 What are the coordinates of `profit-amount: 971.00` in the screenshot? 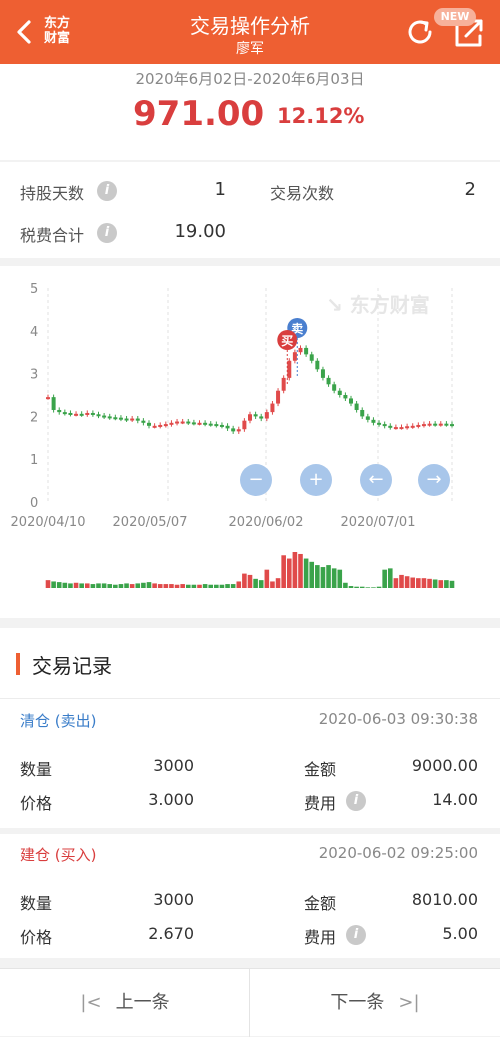 It's located at (199, 114).